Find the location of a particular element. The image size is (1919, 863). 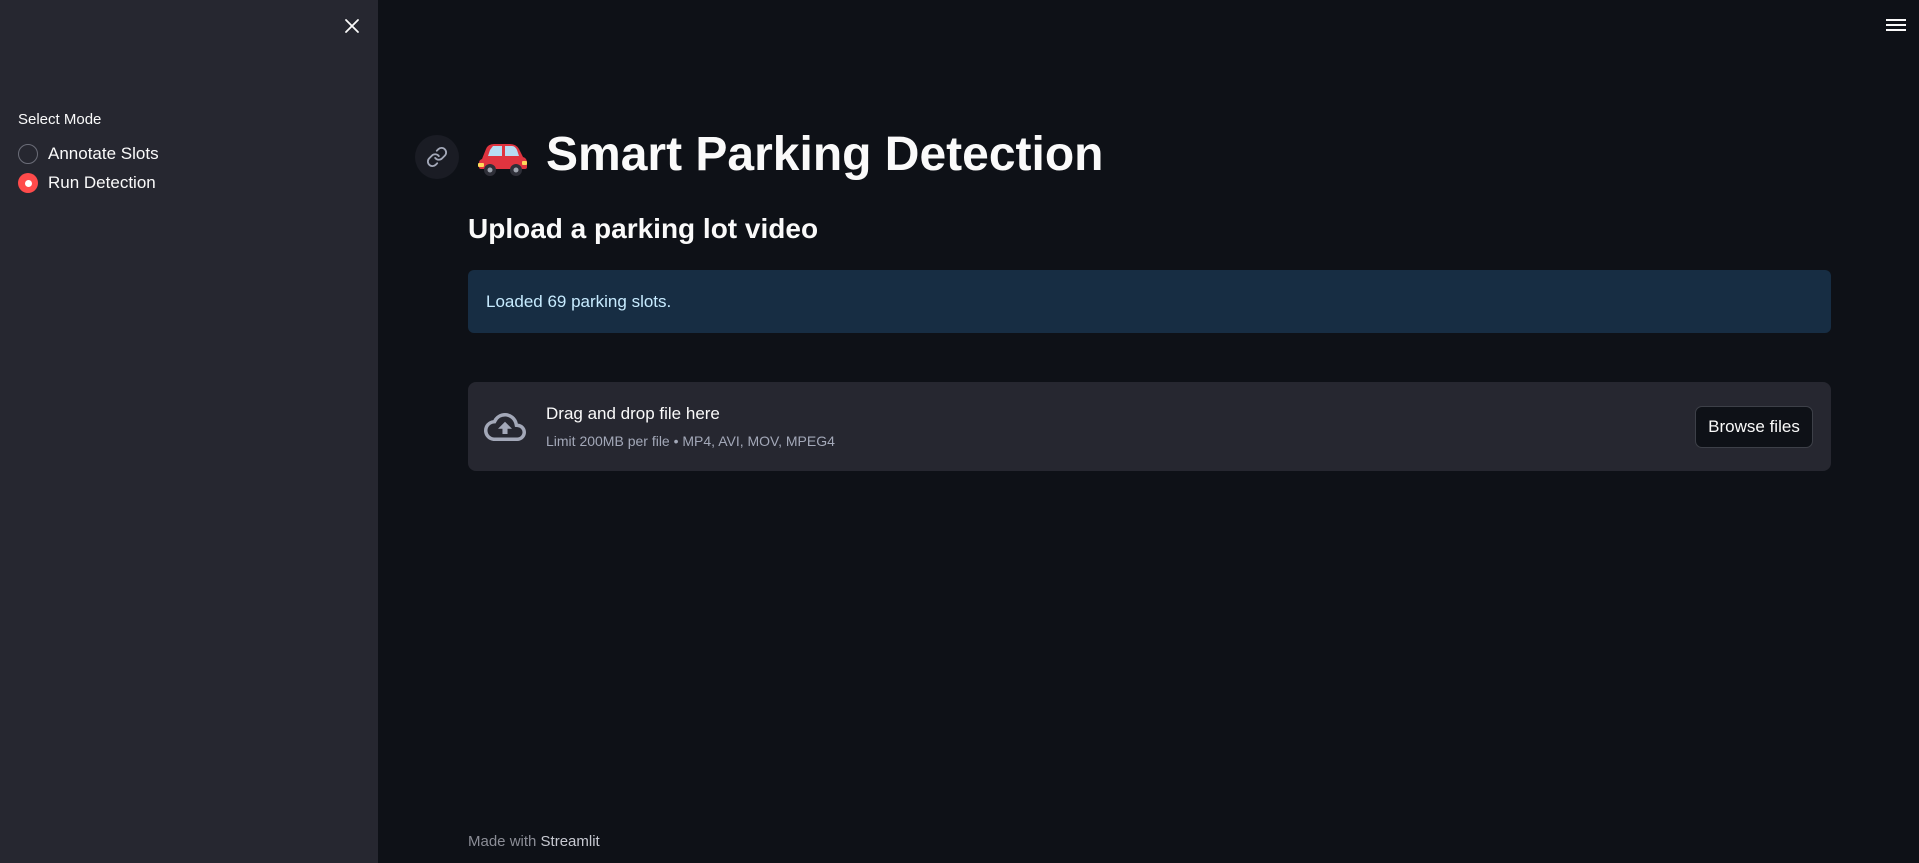

radio-label-detection: Run Detection is located at coordinates (102, 182).